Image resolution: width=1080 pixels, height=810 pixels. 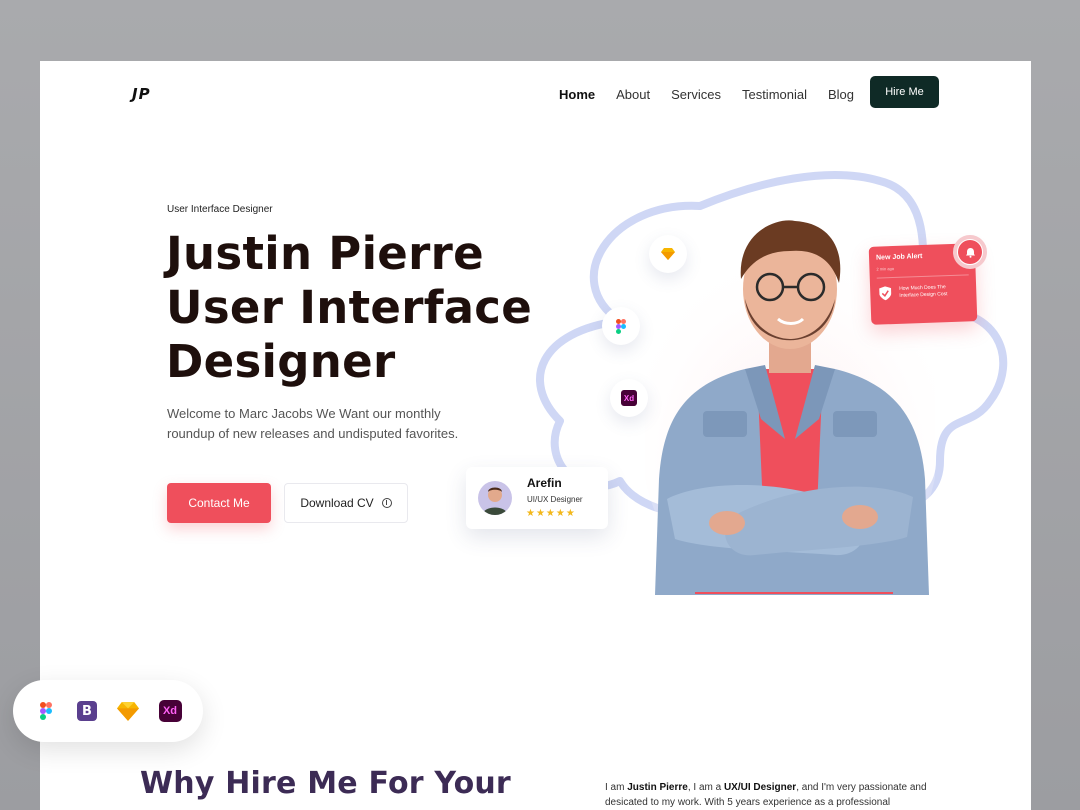 What do you see at coordinates (885, 269) in the screenshot?
I see `alert-subtitle: 2 min ago` at bounding box center [885, 269].